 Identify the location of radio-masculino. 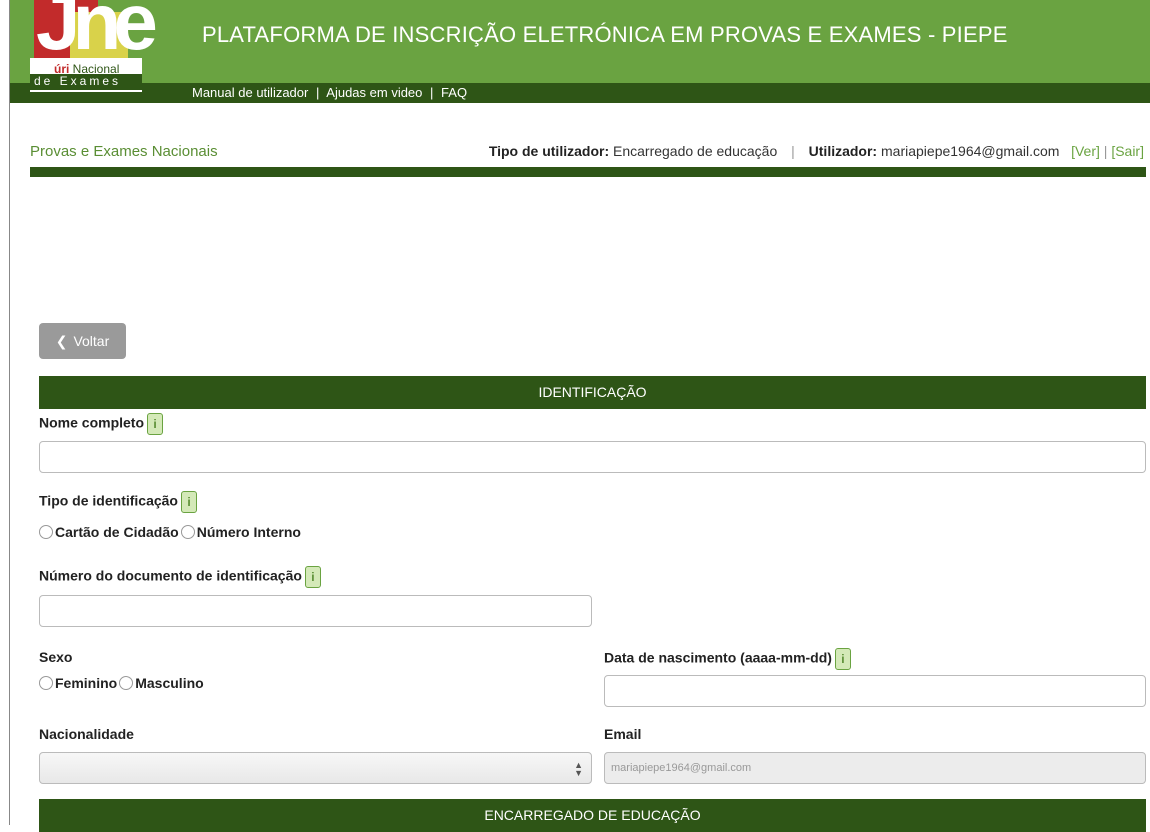
(126, 683).